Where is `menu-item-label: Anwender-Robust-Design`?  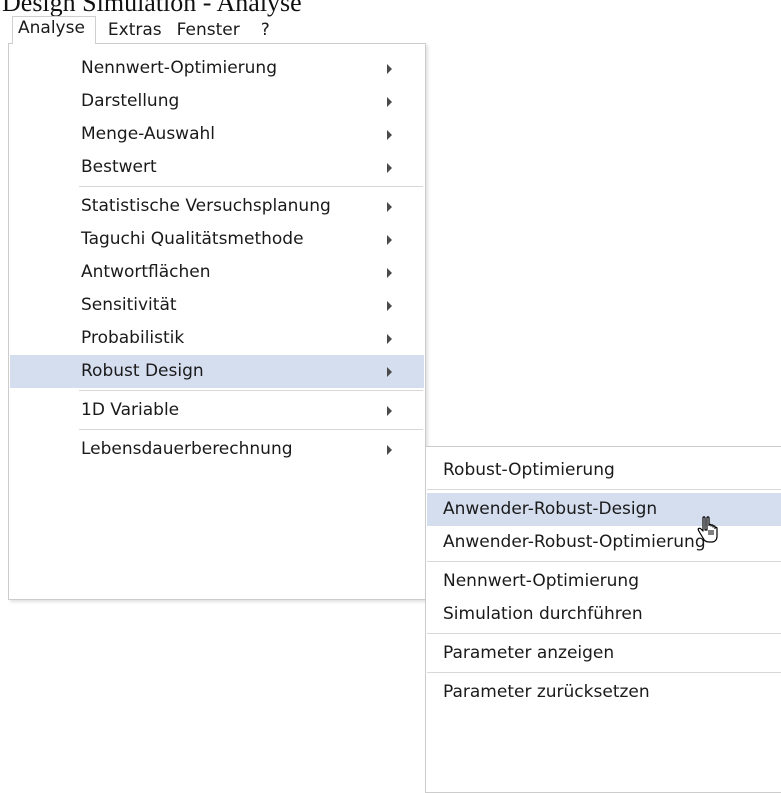 menu-item-label: Anwender-Robust-Design is located at coordinates (550, 509).